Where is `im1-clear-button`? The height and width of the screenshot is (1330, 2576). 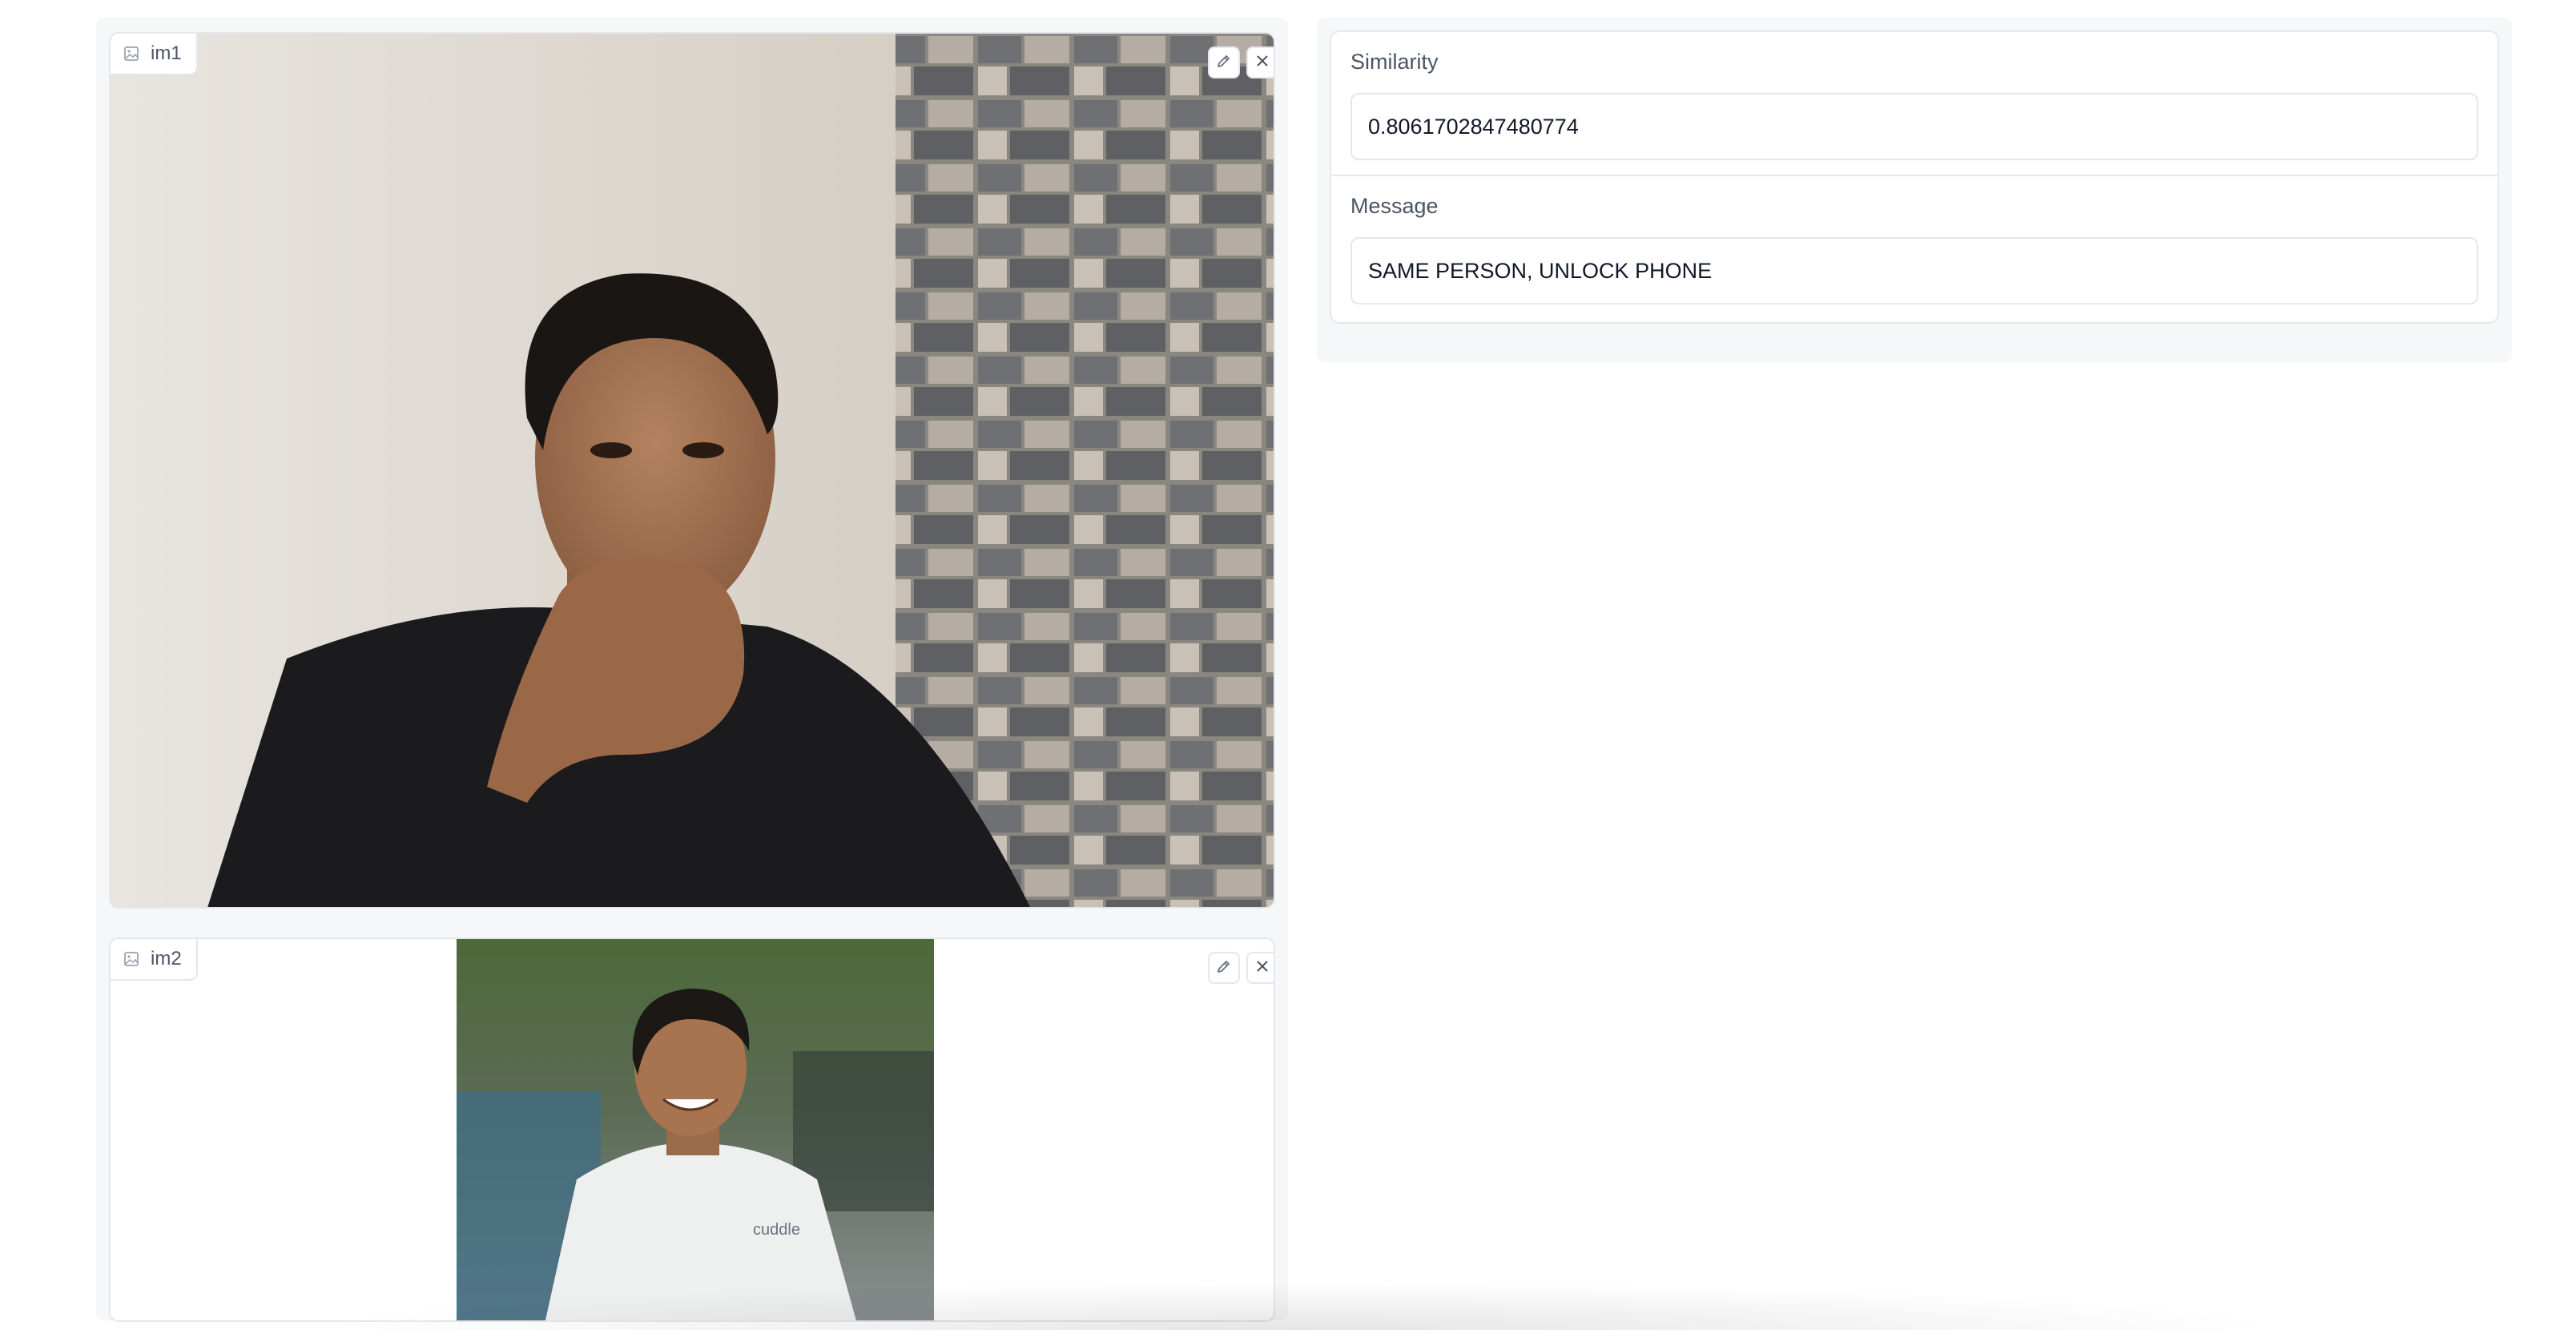 im1-clear-button is located at coordinates (1260, 62).